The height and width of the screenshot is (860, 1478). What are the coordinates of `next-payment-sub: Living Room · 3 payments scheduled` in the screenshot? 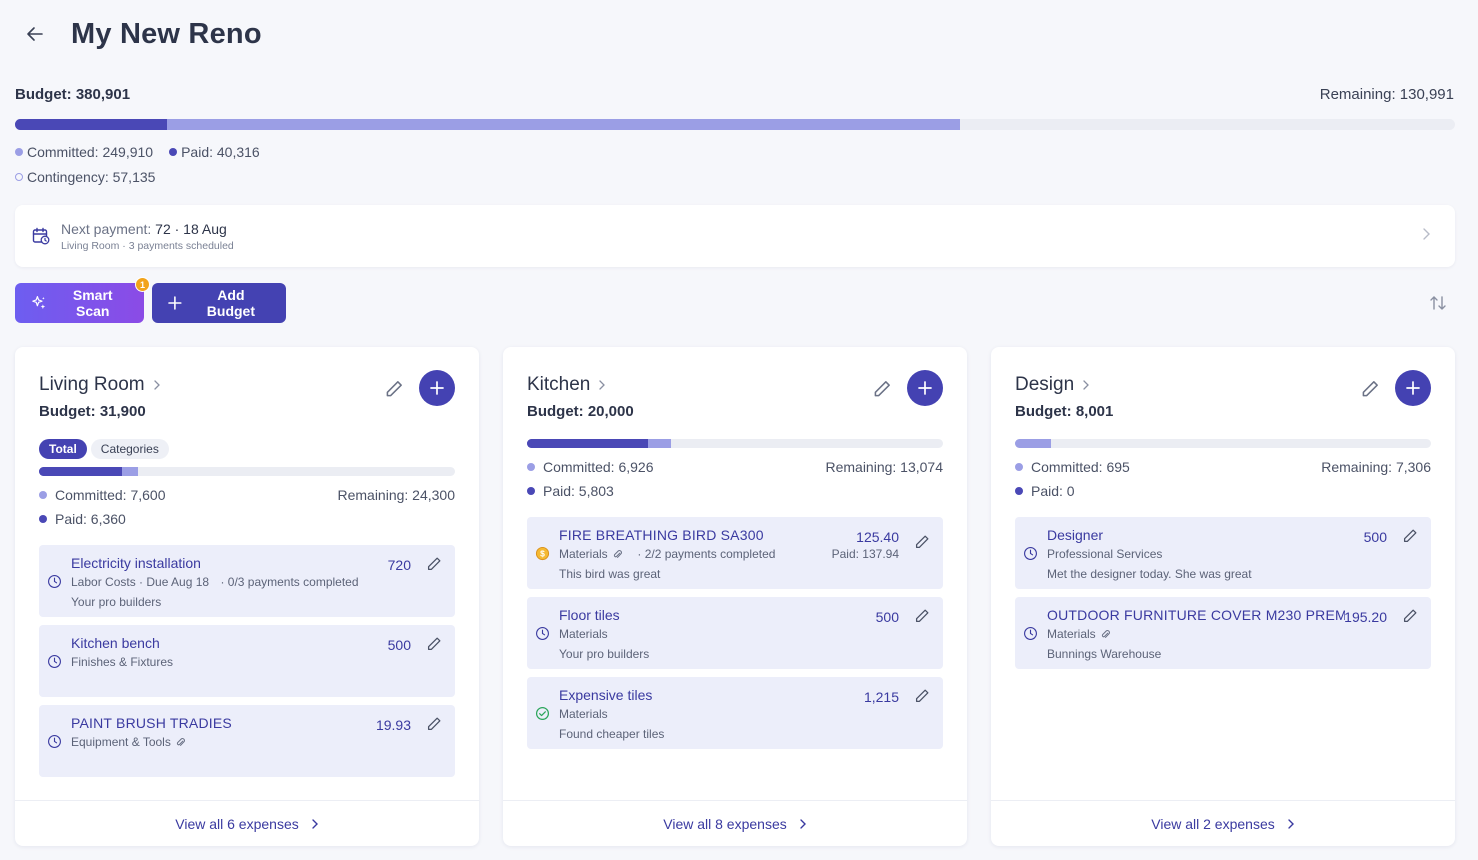 It's located at (147, 245).